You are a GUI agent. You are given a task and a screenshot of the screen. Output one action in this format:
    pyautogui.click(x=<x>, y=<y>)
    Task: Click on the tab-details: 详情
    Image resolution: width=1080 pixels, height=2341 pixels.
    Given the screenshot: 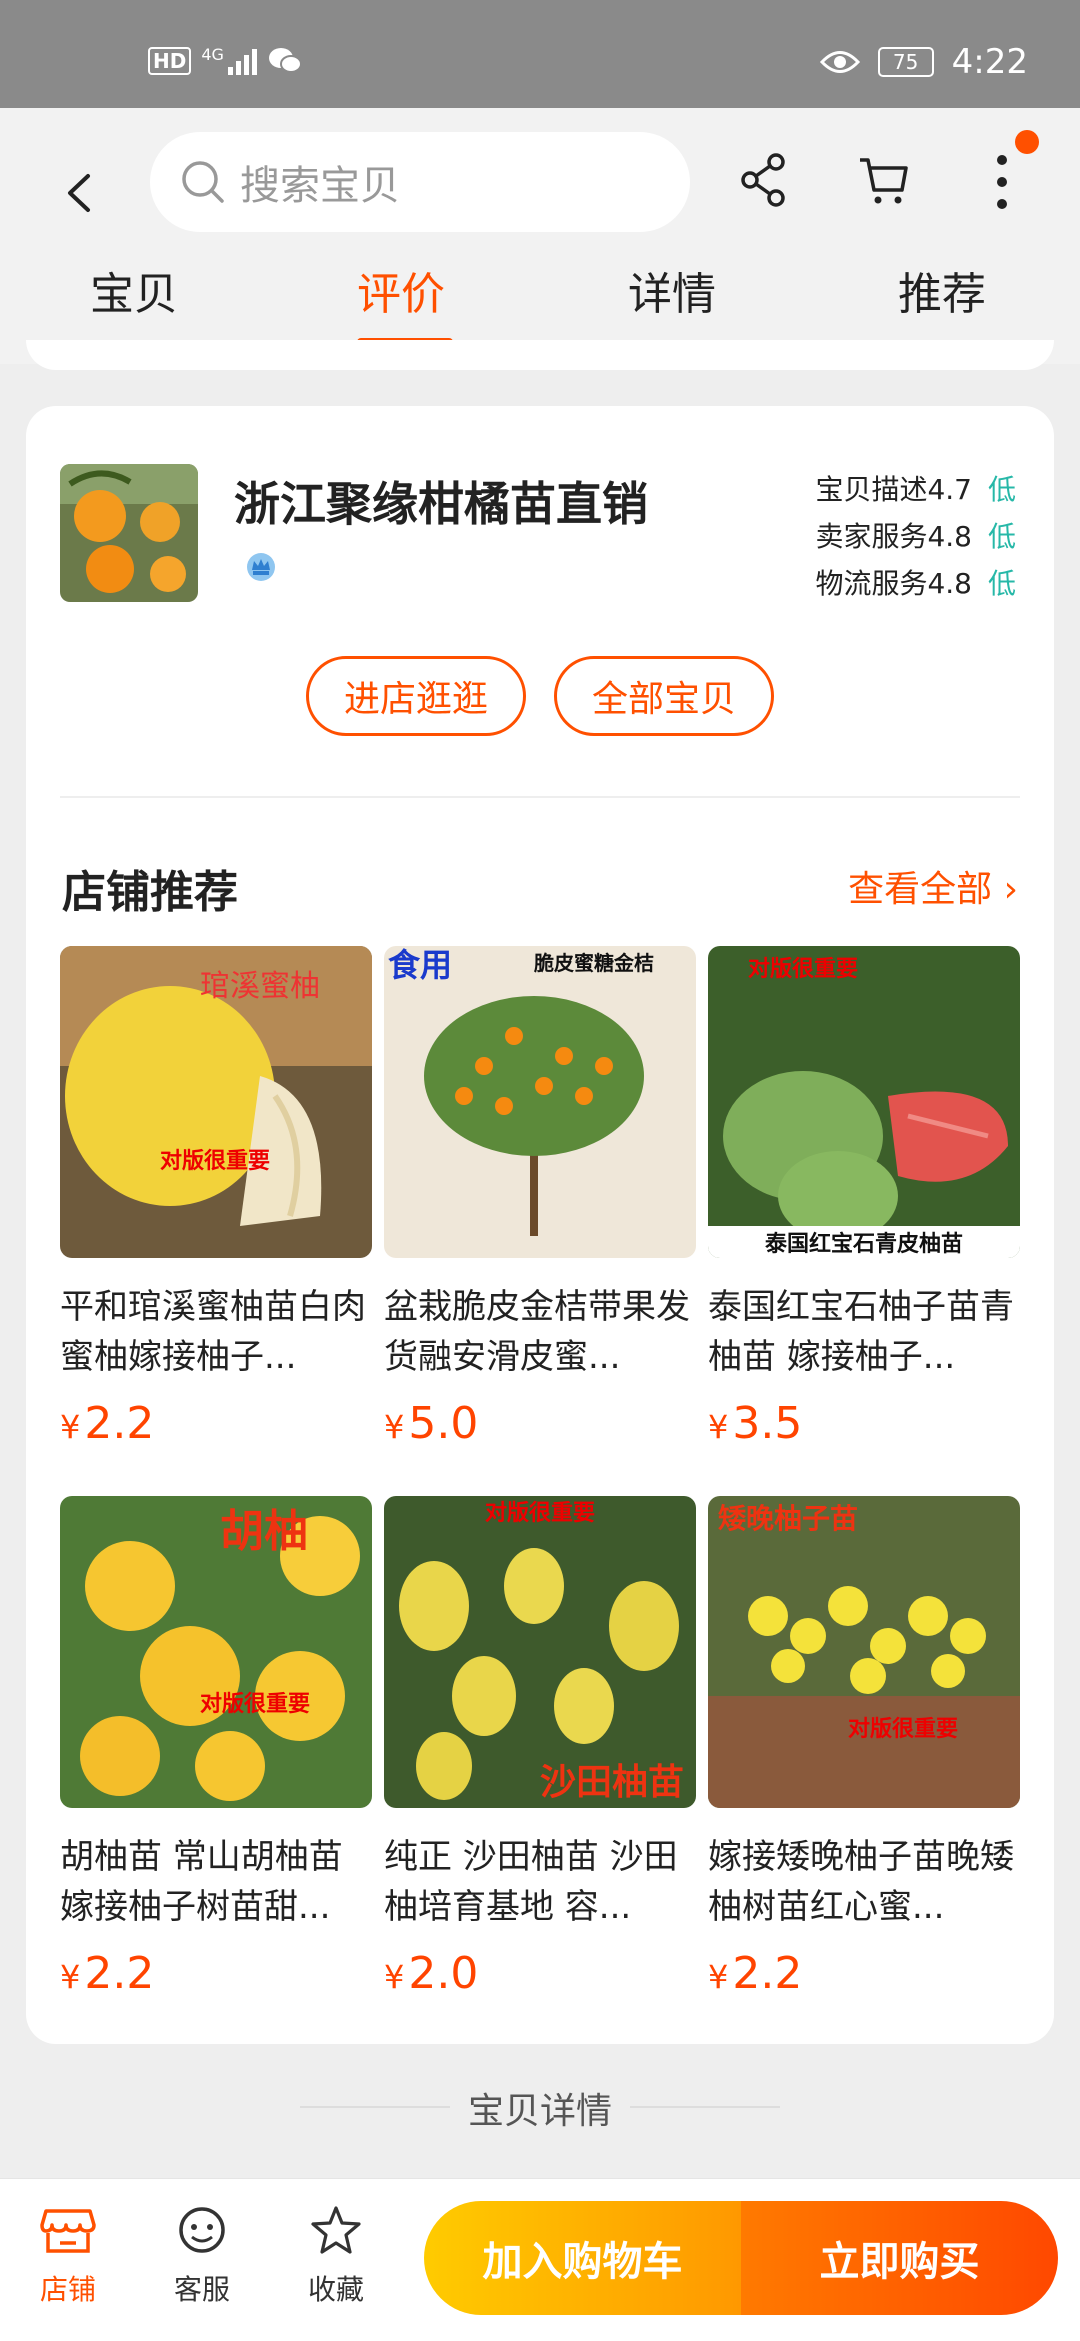 What is the action you would take?
    pyautogui.click(x=672, y=290)
    